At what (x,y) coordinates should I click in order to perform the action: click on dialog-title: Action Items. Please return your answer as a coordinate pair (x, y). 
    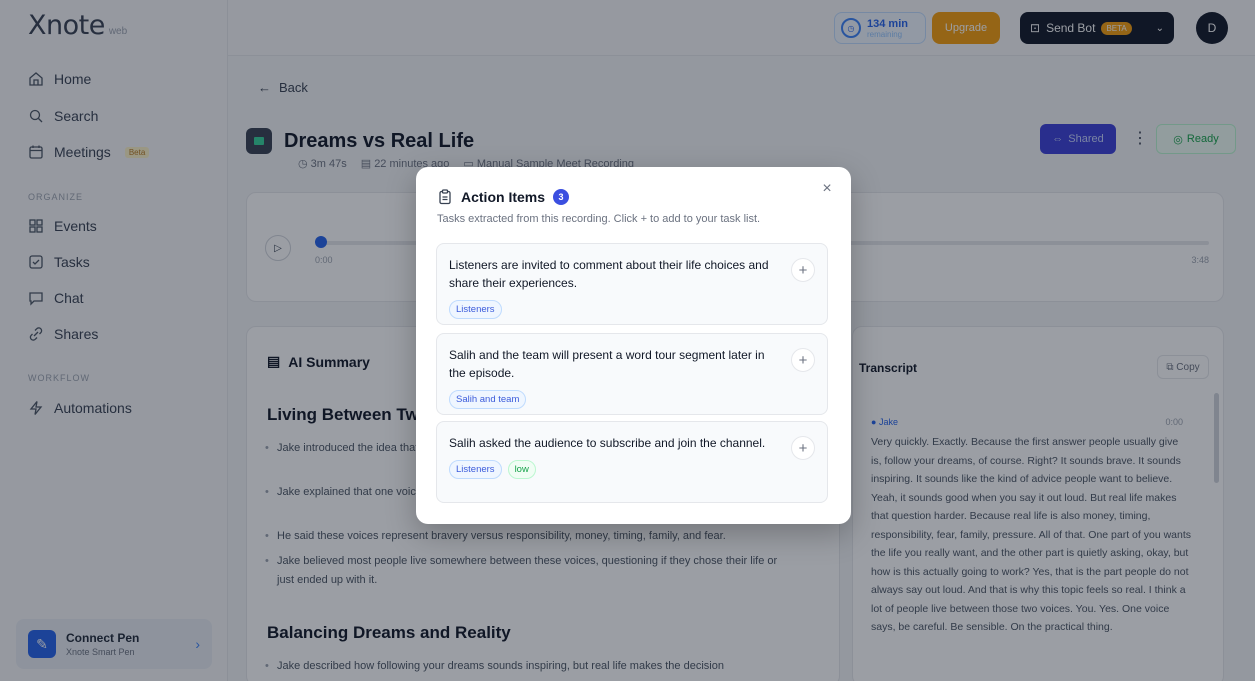
    Looking at the image, I should click on (503, 197).